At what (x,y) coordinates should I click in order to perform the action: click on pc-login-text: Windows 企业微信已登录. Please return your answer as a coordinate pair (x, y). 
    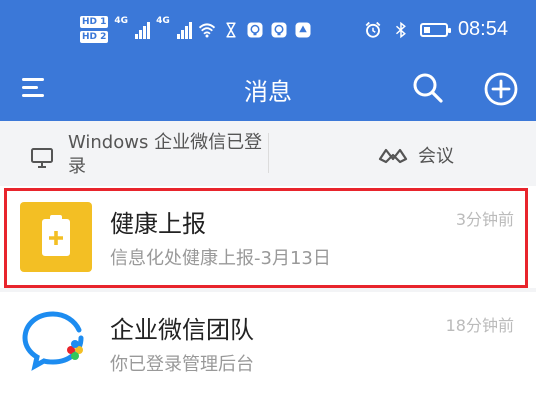
    Looking at the image, I should click on (165, 154).